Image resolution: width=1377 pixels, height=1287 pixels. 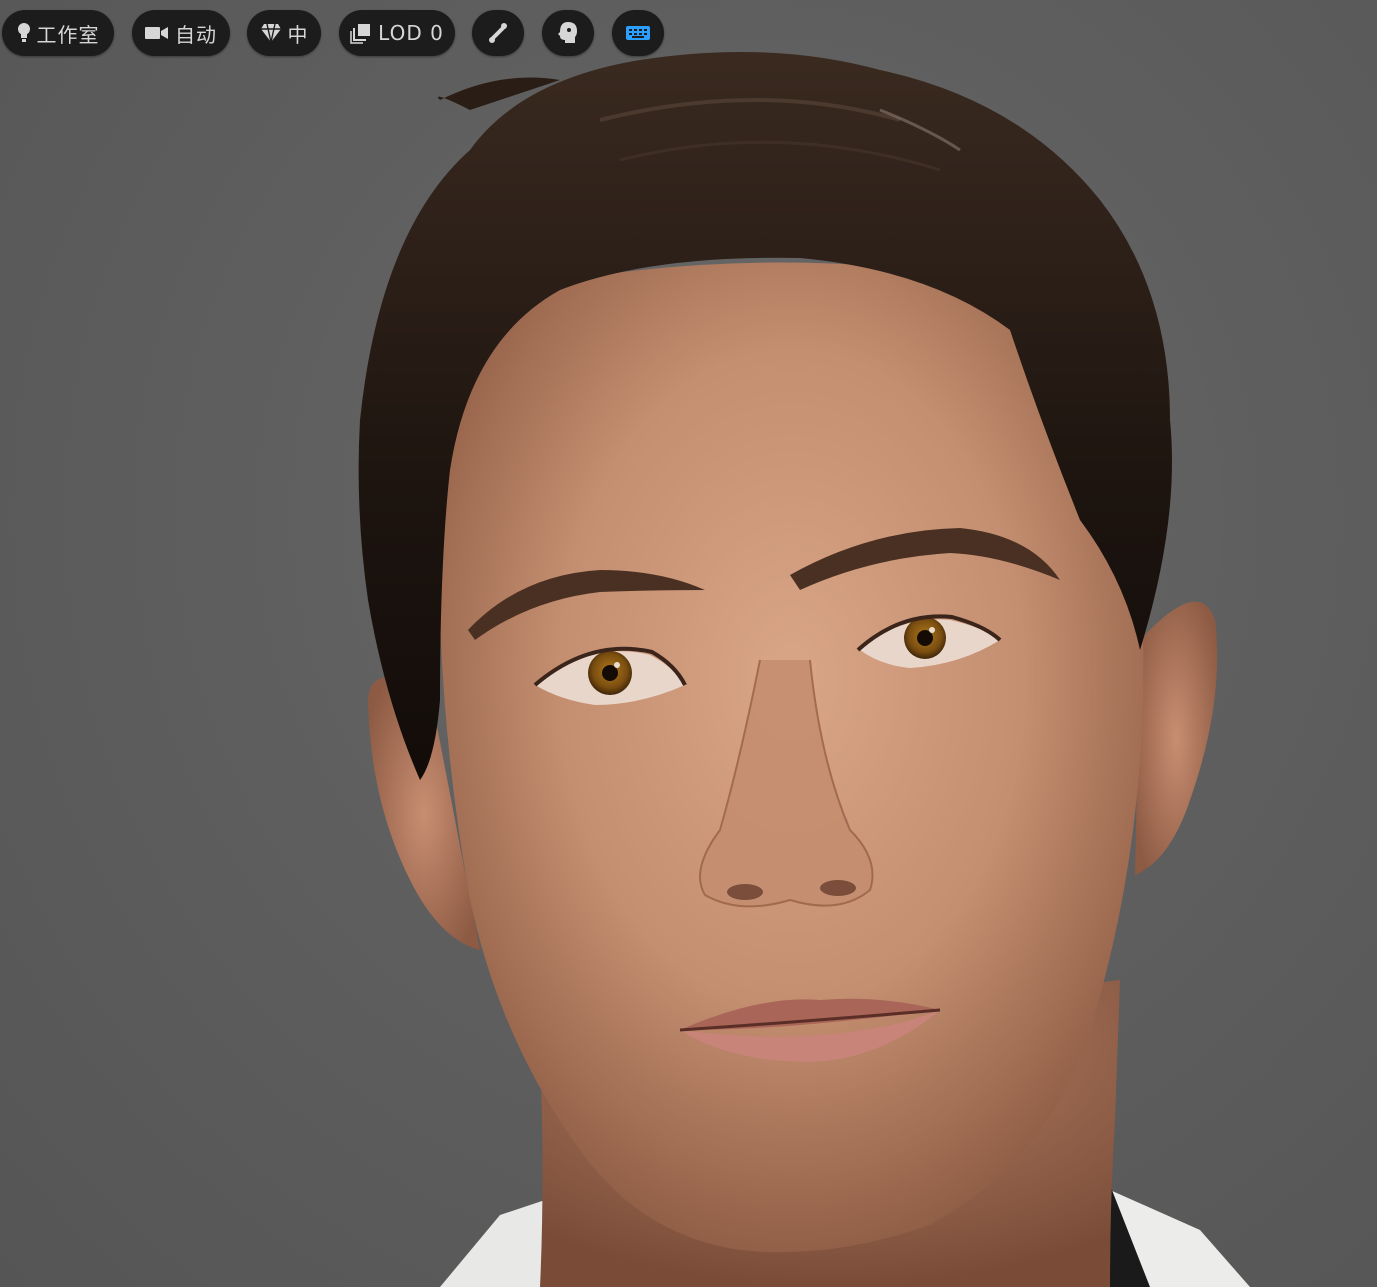 I want to click on head-view-button, so click(x=568, y=33).